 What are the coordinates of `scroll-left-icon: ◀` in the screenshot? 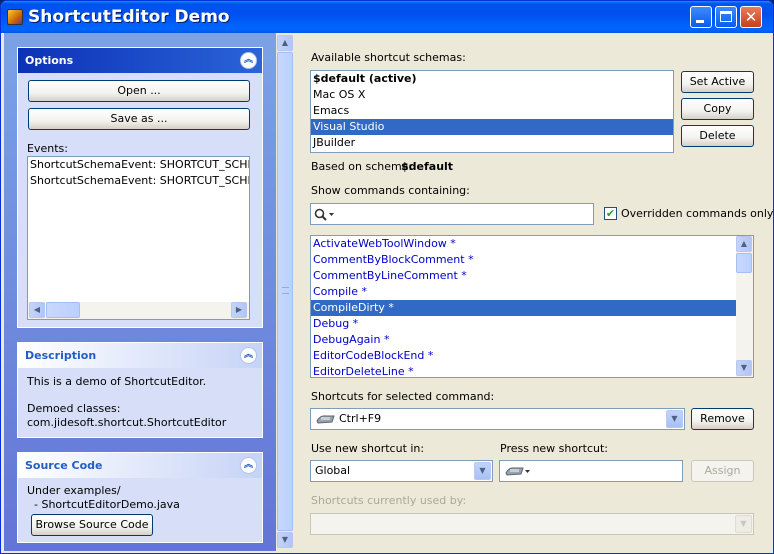 It's located at (37, 310).